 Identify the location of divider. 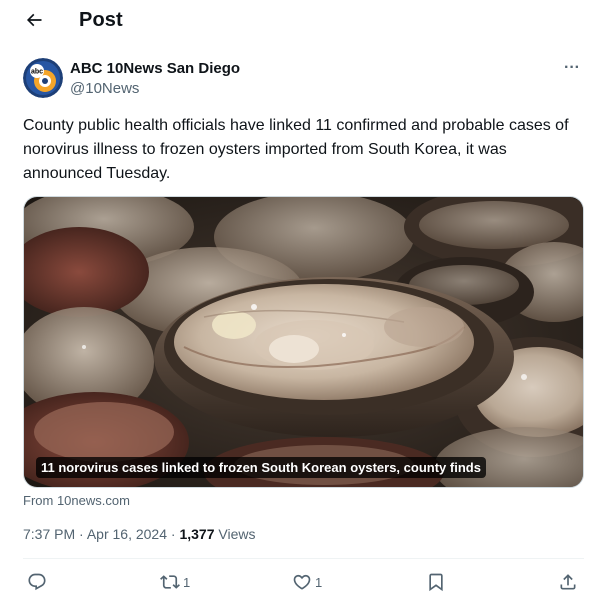
(303, 558).